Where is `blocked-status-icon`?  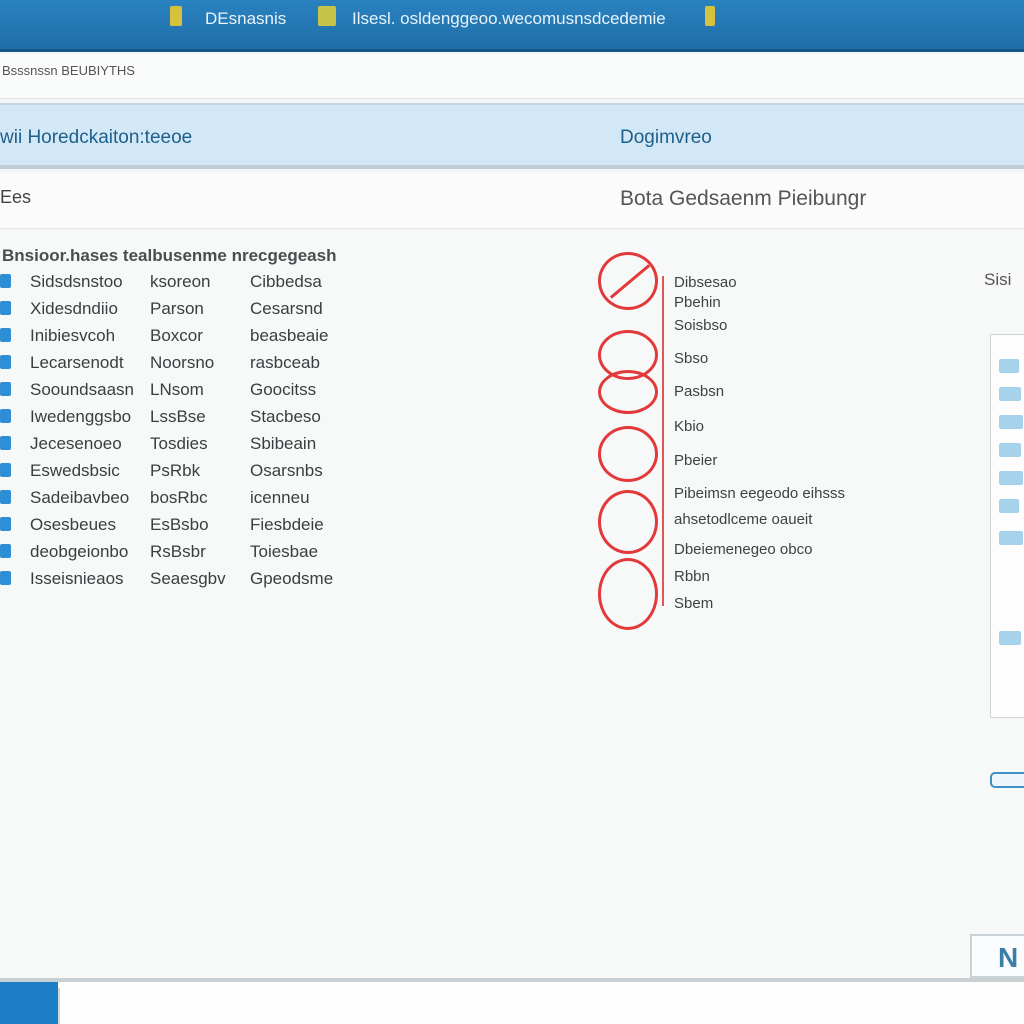 blocked-status-icon is located at coordinates (628, 281).